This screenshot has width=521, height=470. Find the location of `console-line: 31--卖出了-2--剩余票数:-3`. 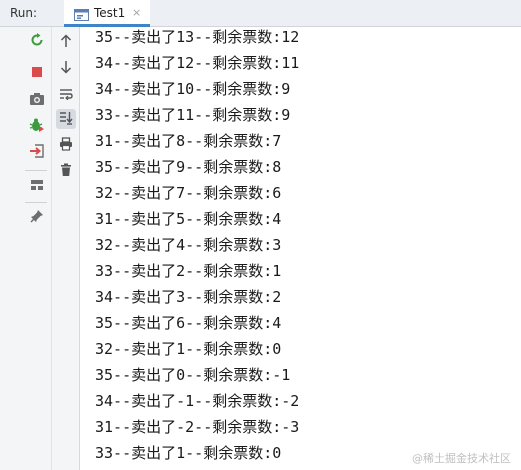

console-line: 31--卖出了-2--剩余票数:-3 is located at coordinates (197, 427).